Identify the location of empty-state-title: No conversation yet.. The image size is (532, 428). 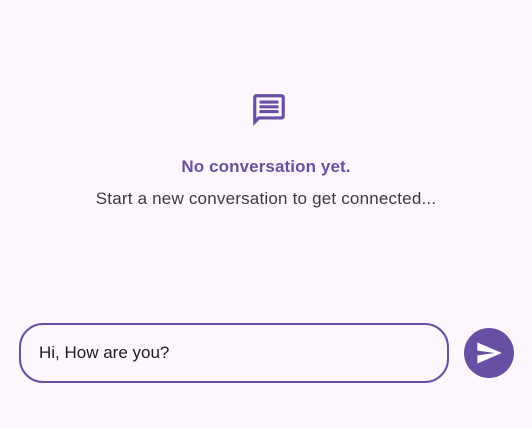
(266, 166).